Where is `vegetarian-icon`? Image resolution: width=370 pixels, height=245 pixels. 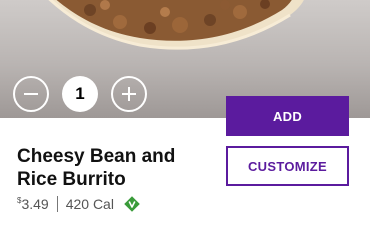
vegetarian-icon is located at coordinates (132, 204).